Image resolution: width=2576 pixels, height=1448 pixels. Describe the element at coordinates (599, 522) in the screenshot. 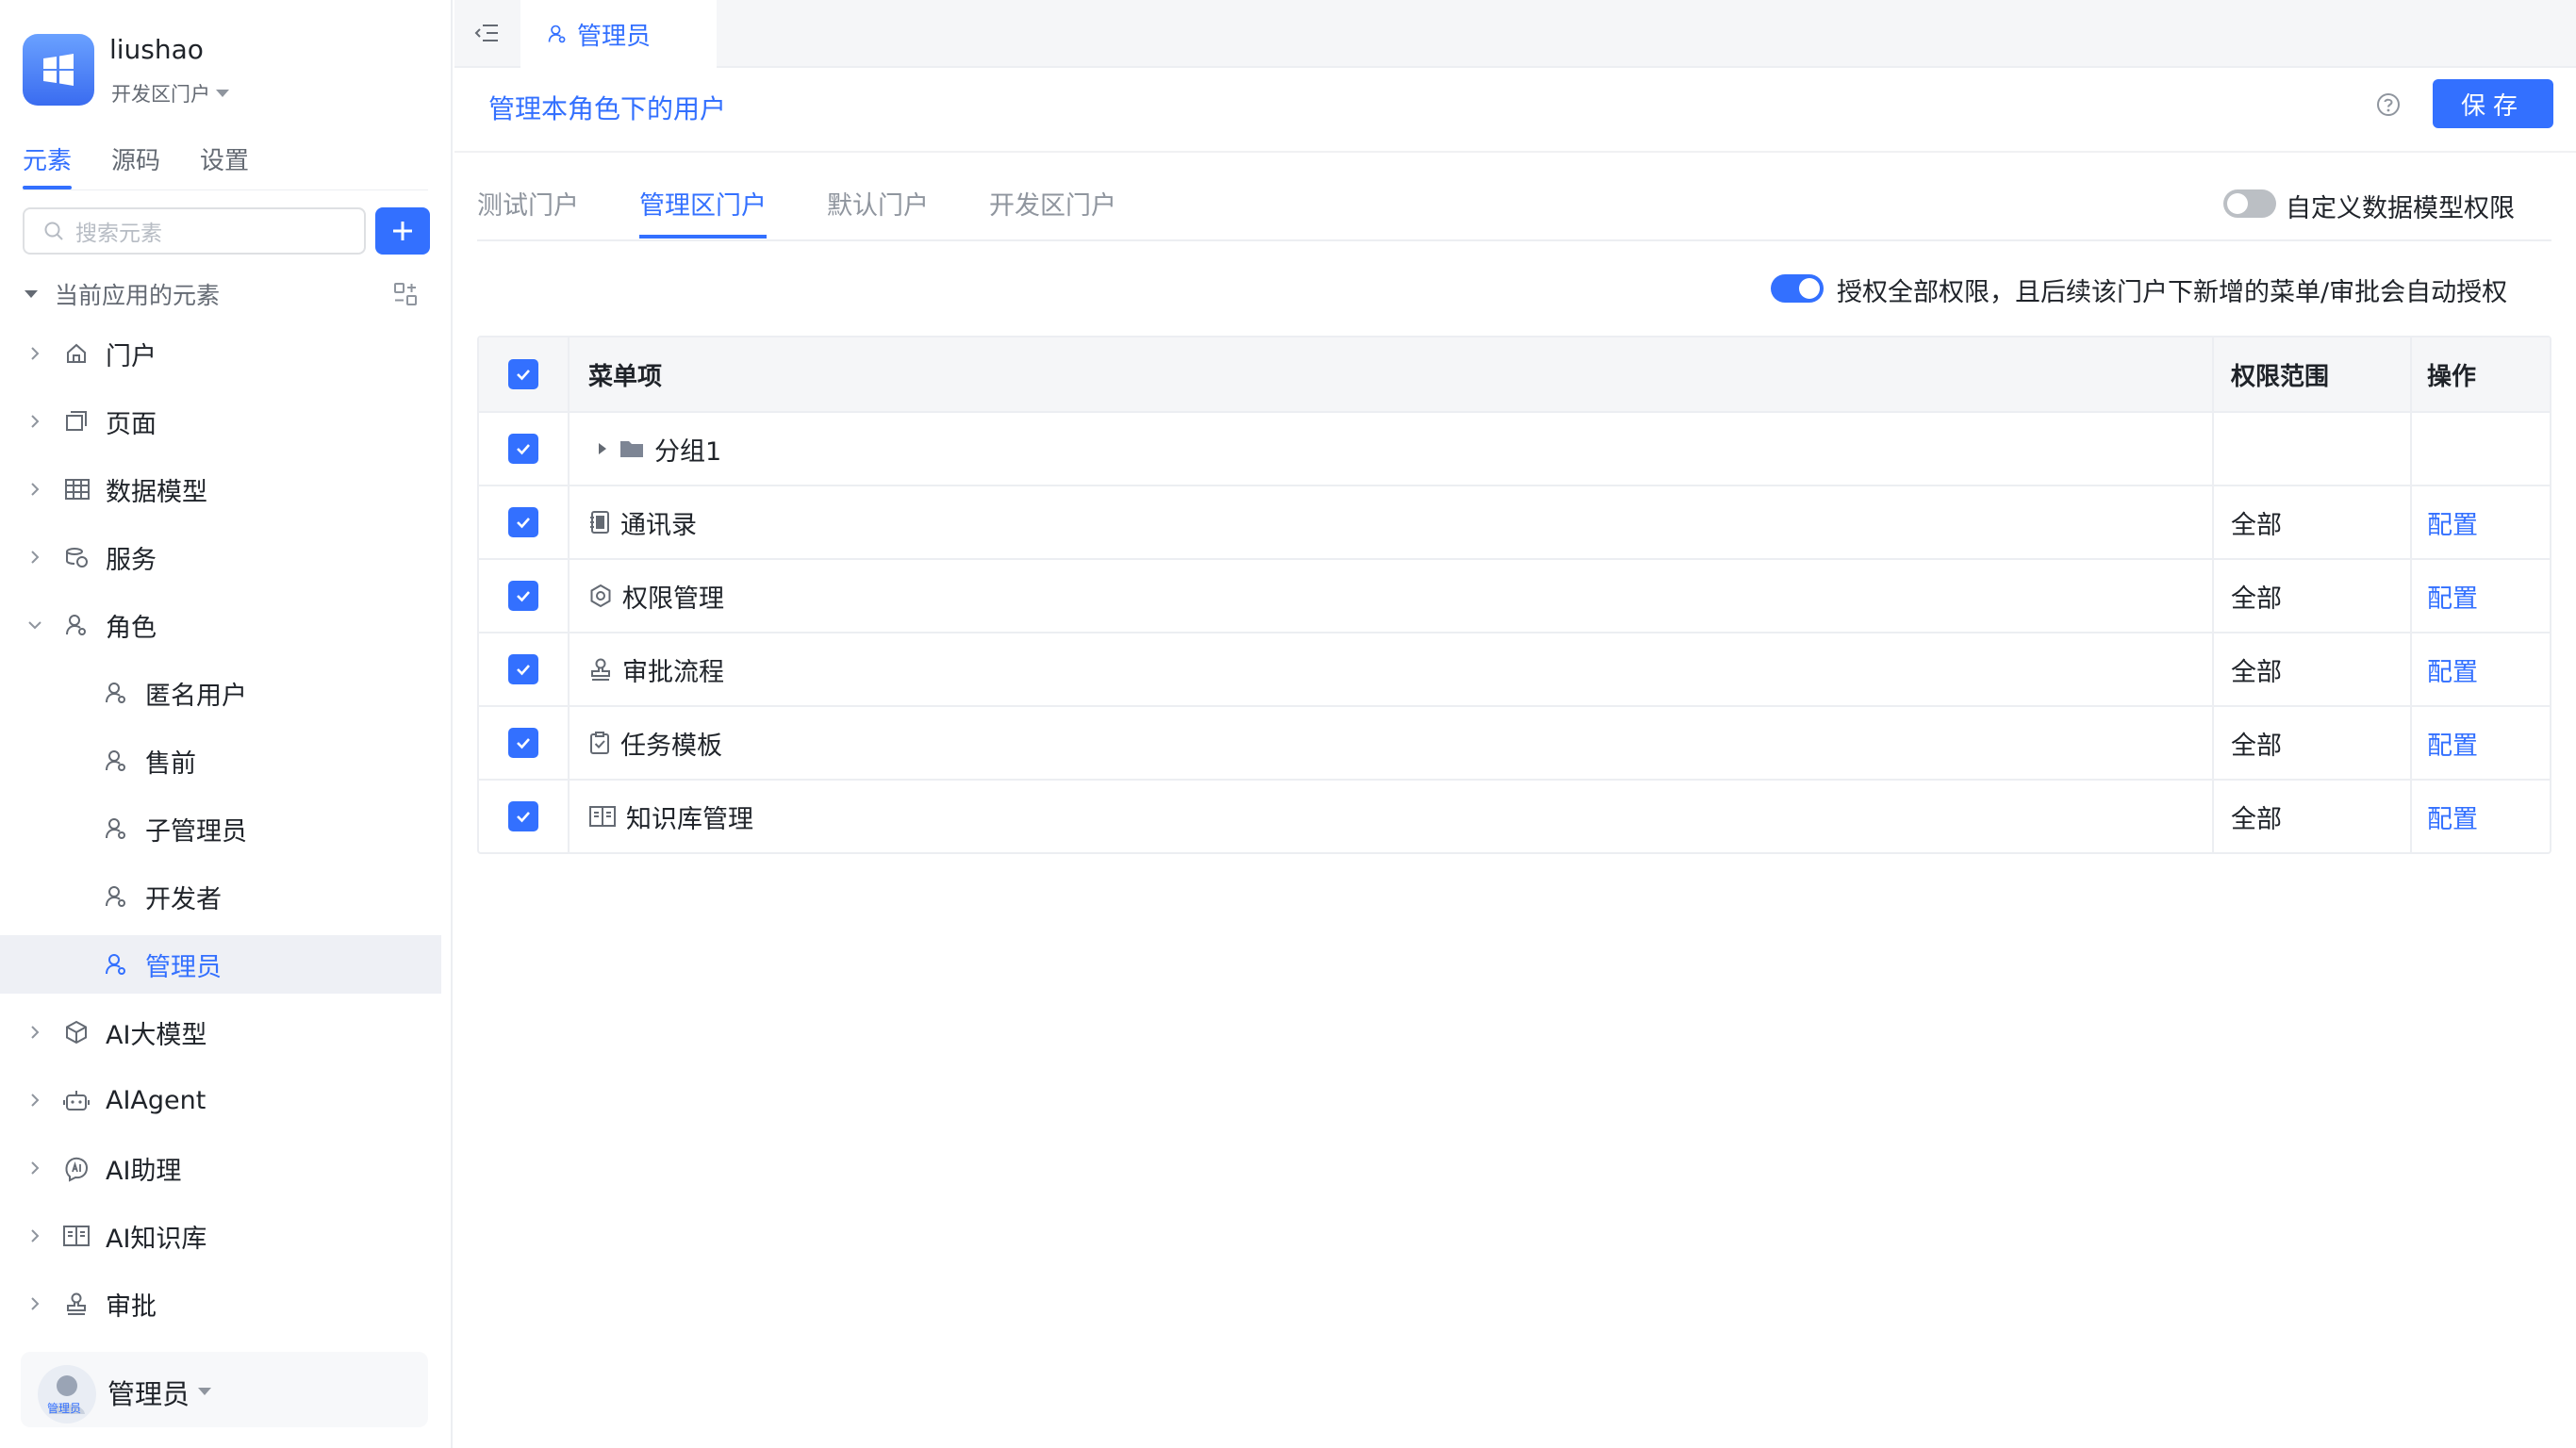

I see `contacts-icon` at that location.